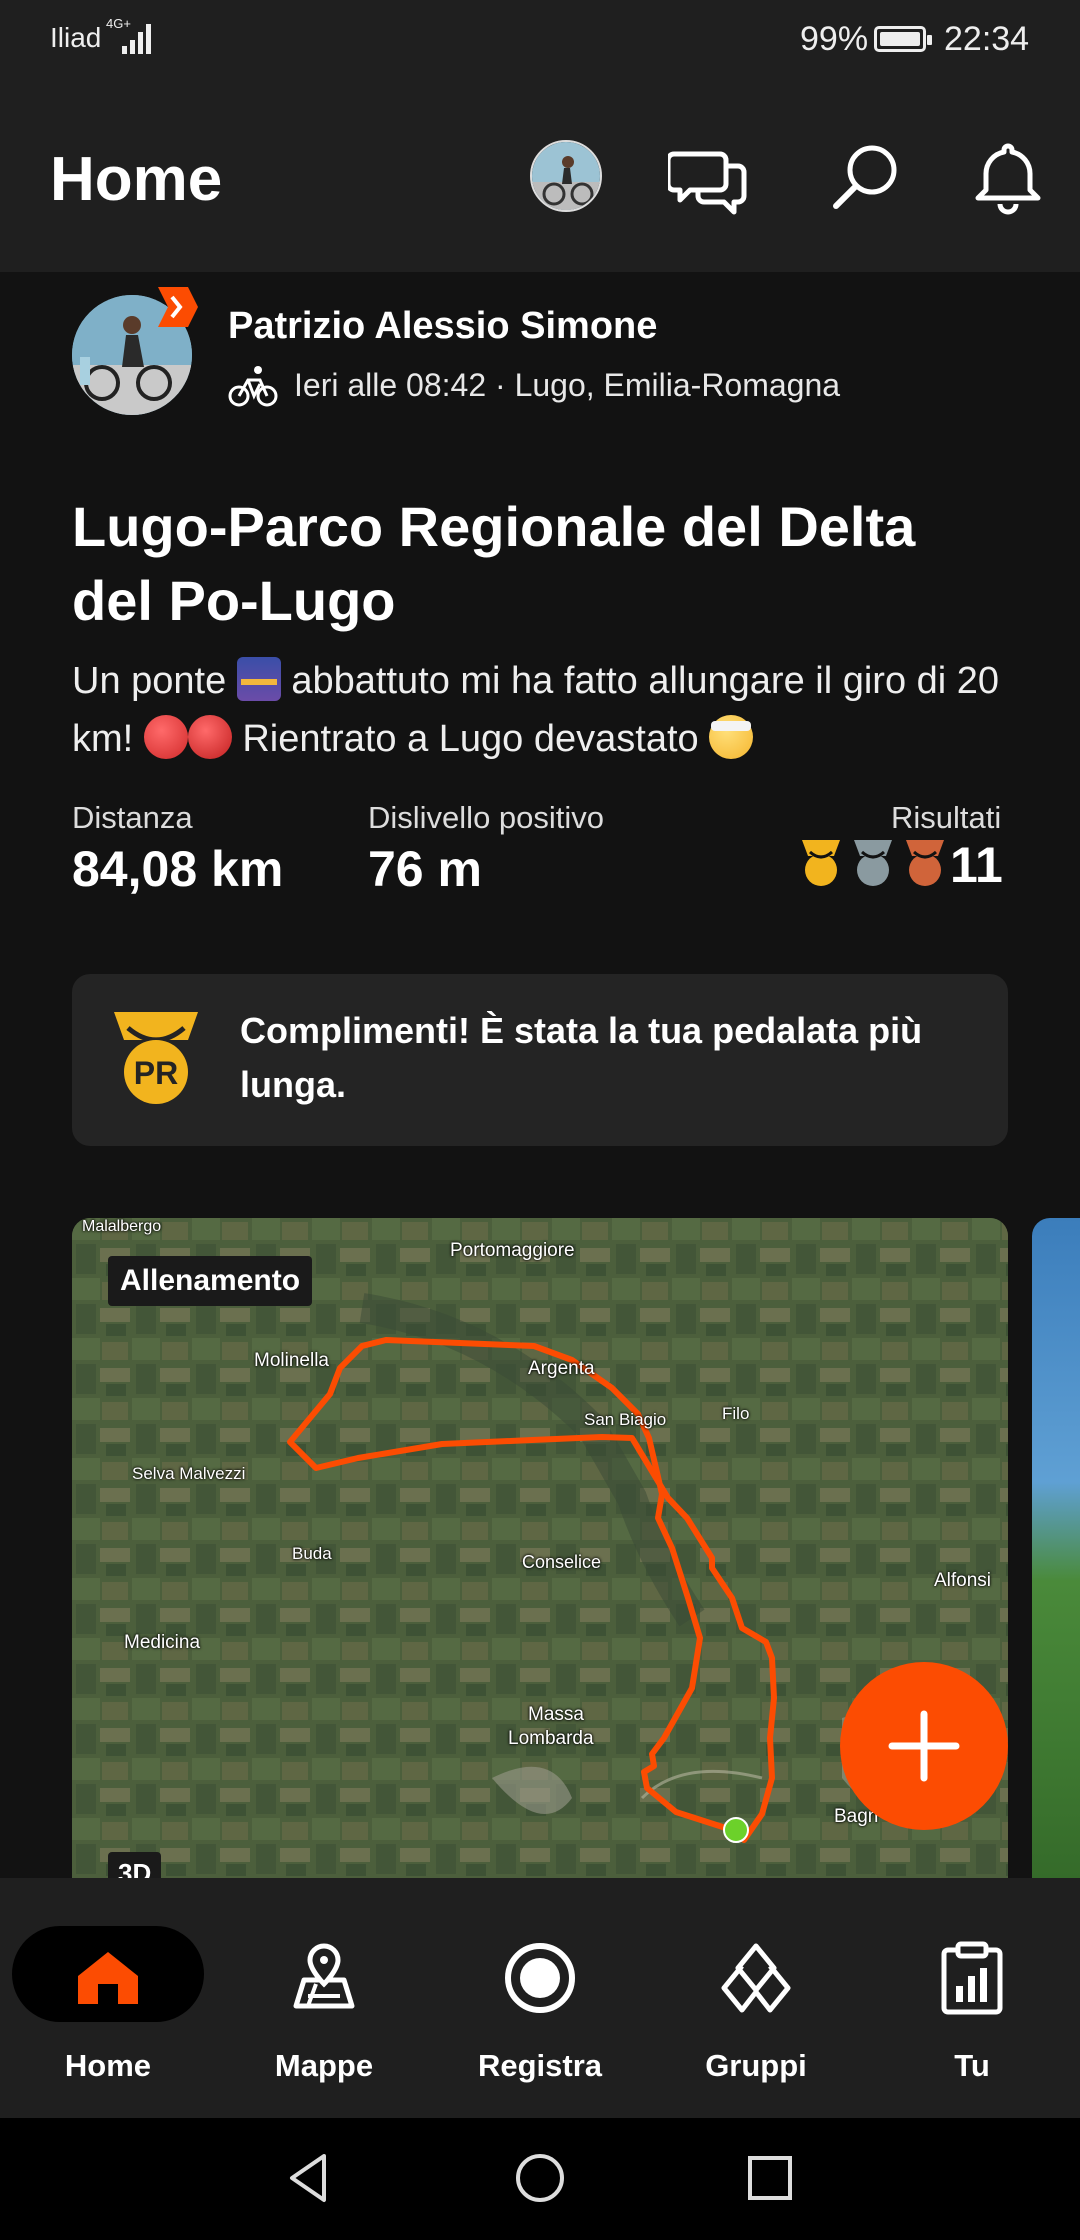 The height and width of the screenshot is (2240, 1080). Describe the element at coordinates (122, 1226) in the screenshot. I see `map-label: Malalbergo` at that location.